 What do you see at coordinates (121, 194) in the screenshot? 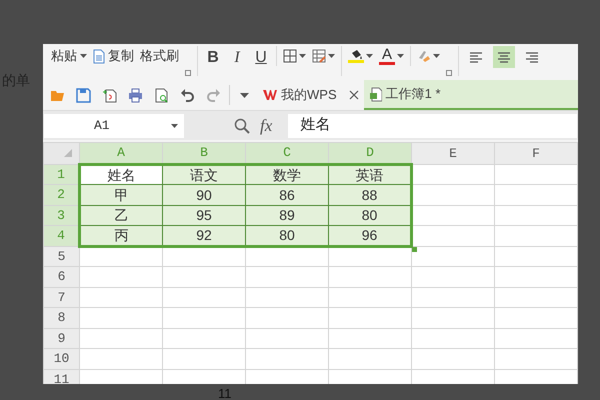
I see `table-cell: 甲` at bounding box center [121, 194].